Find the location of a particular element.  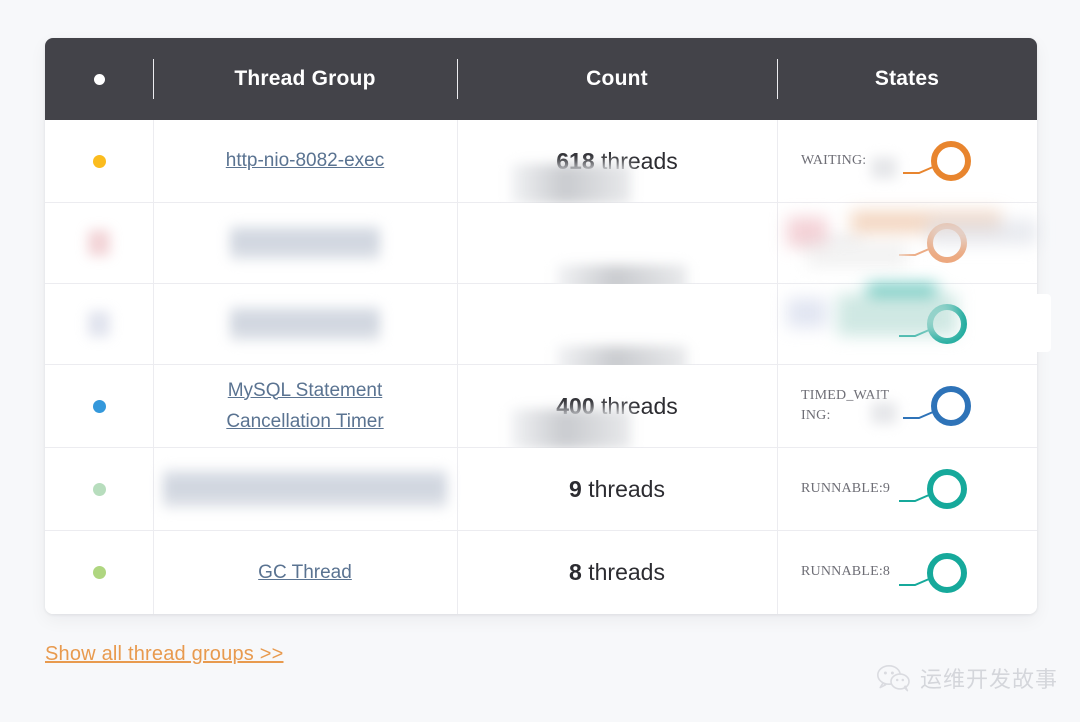

cell-states: TIMED_WAITING: is located at coordinates (907, 406).